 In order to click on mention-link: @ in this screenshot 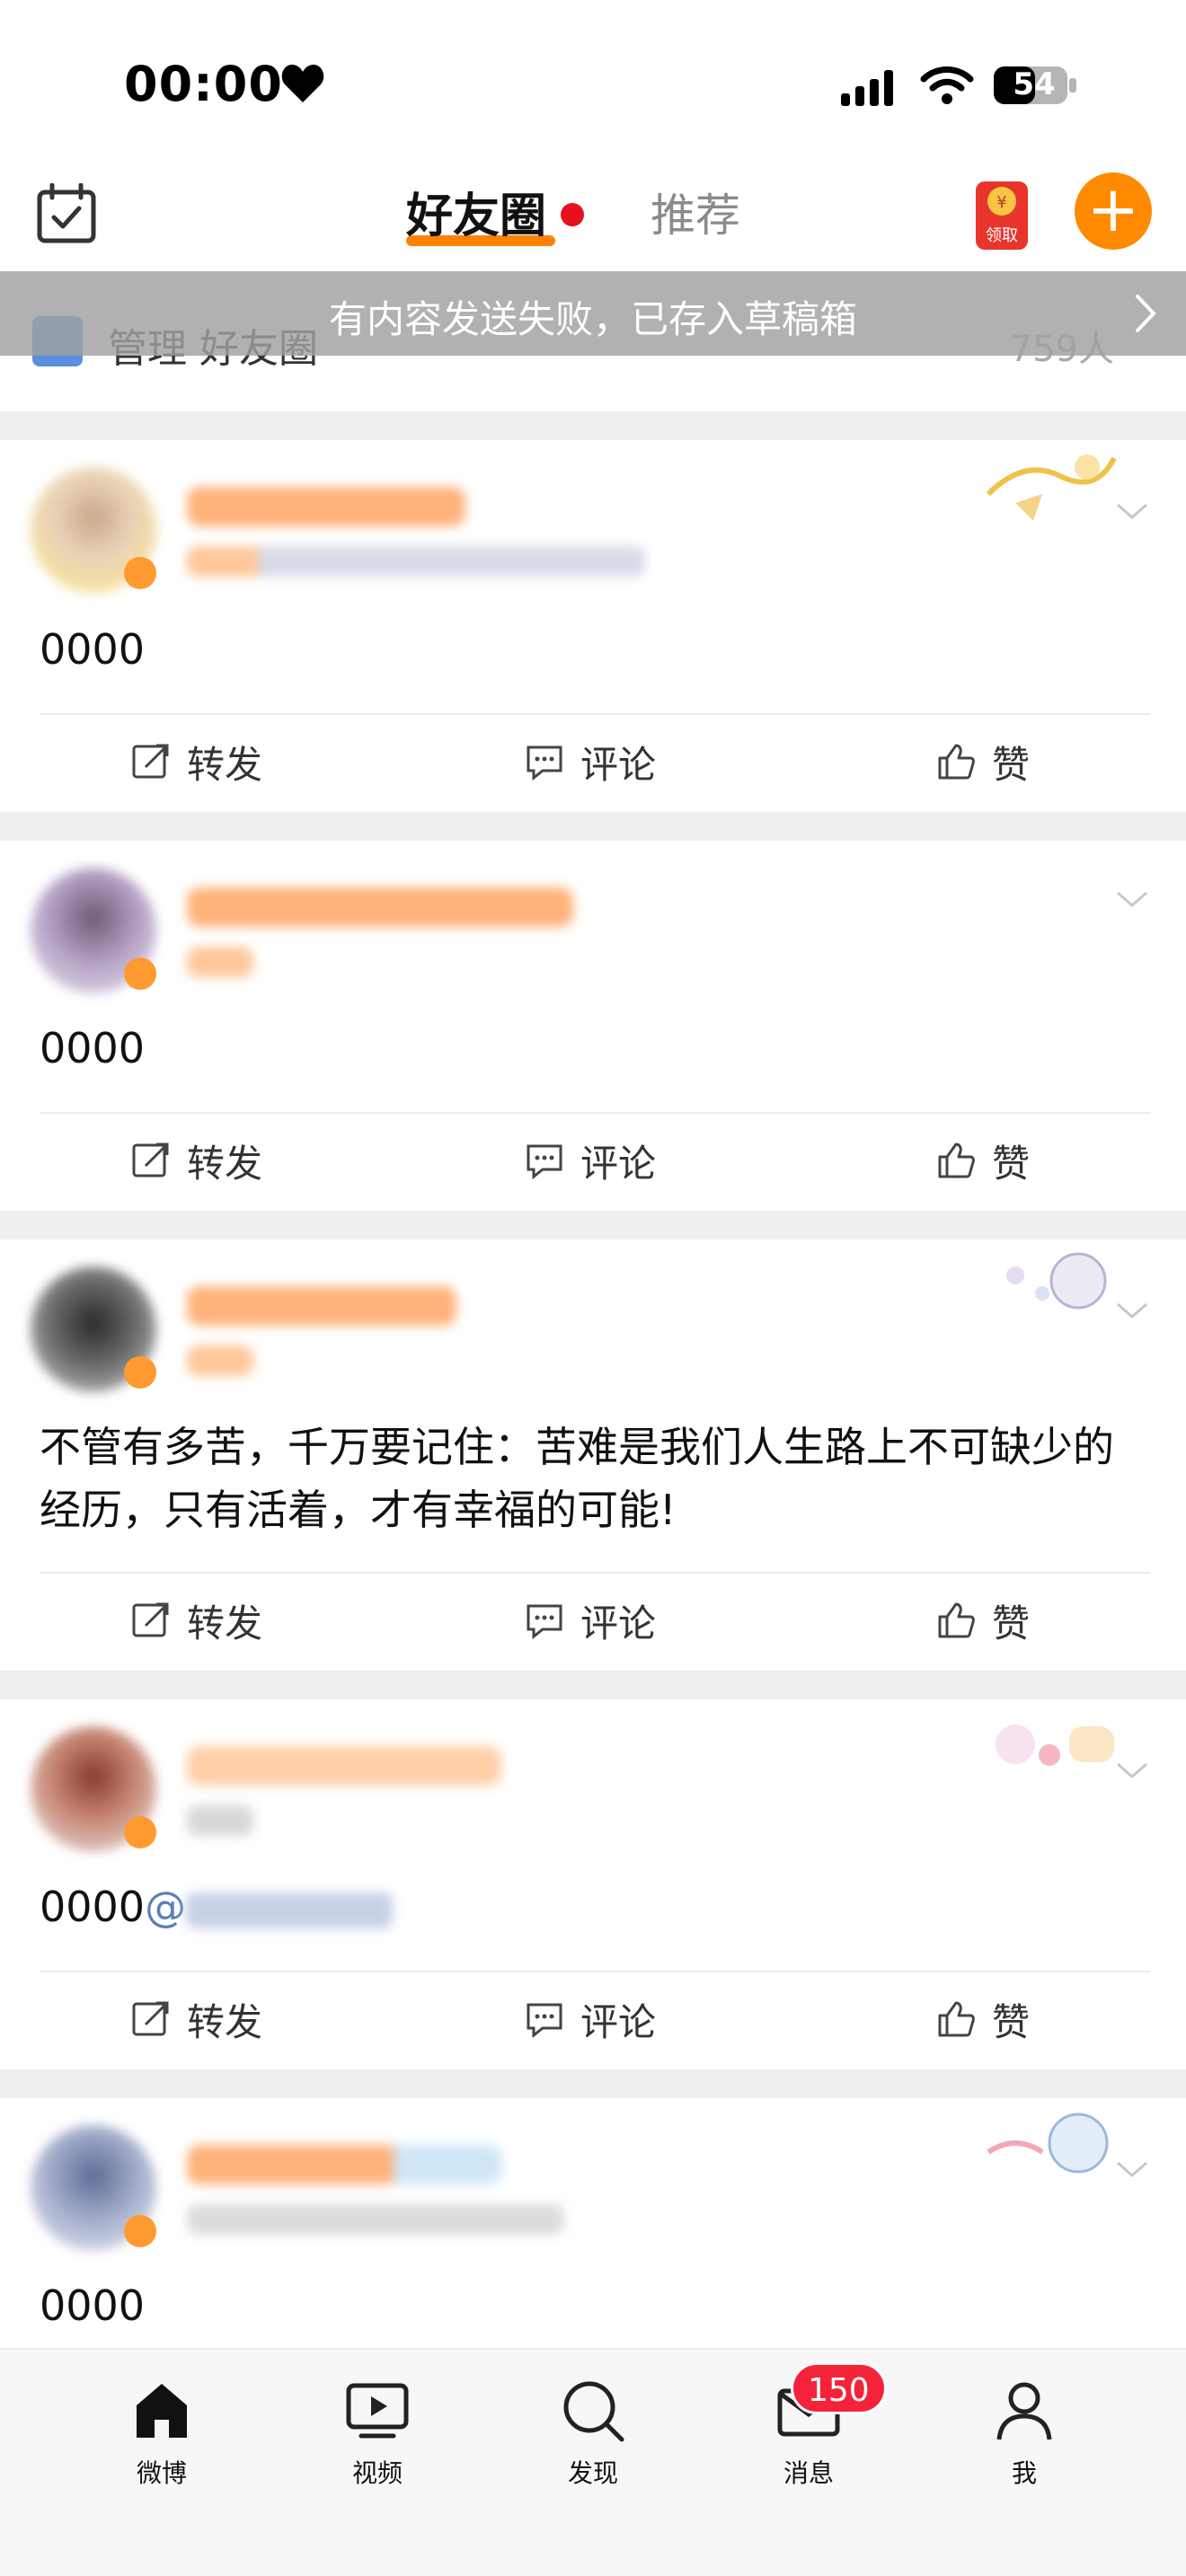, I will do `click(165, 1907)`.